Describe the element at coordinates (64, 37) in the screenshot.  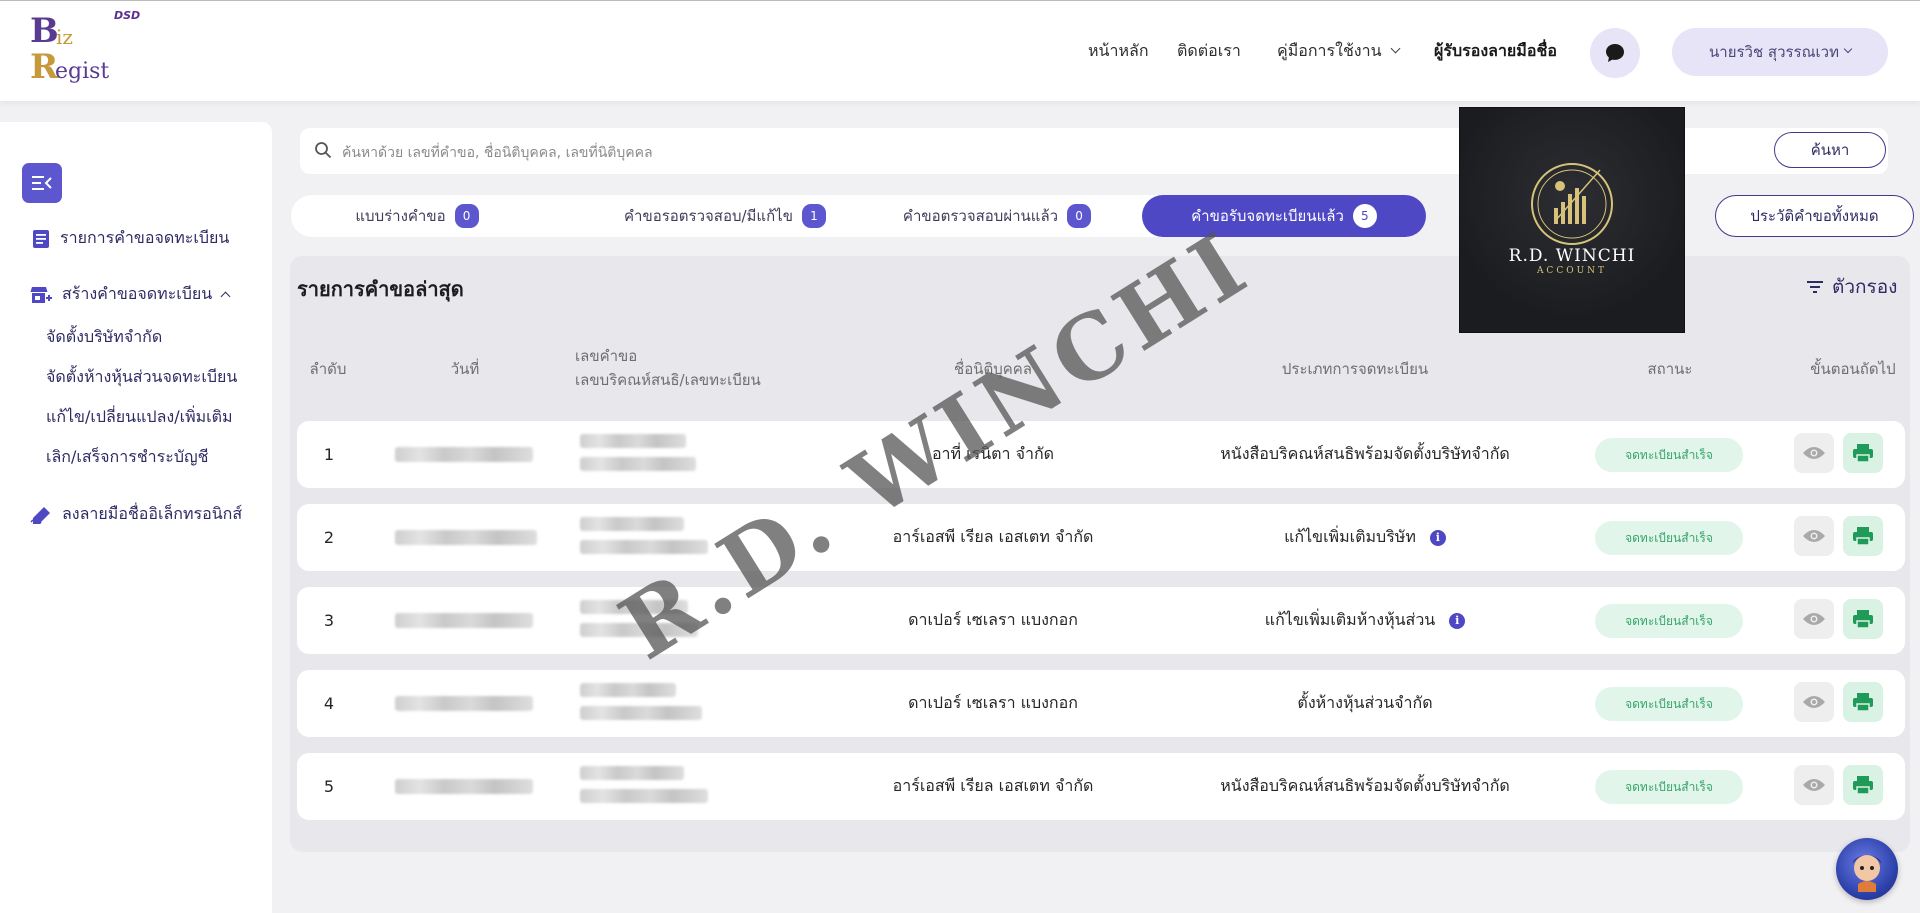
I see `logo-text-iz: iz` at that location.